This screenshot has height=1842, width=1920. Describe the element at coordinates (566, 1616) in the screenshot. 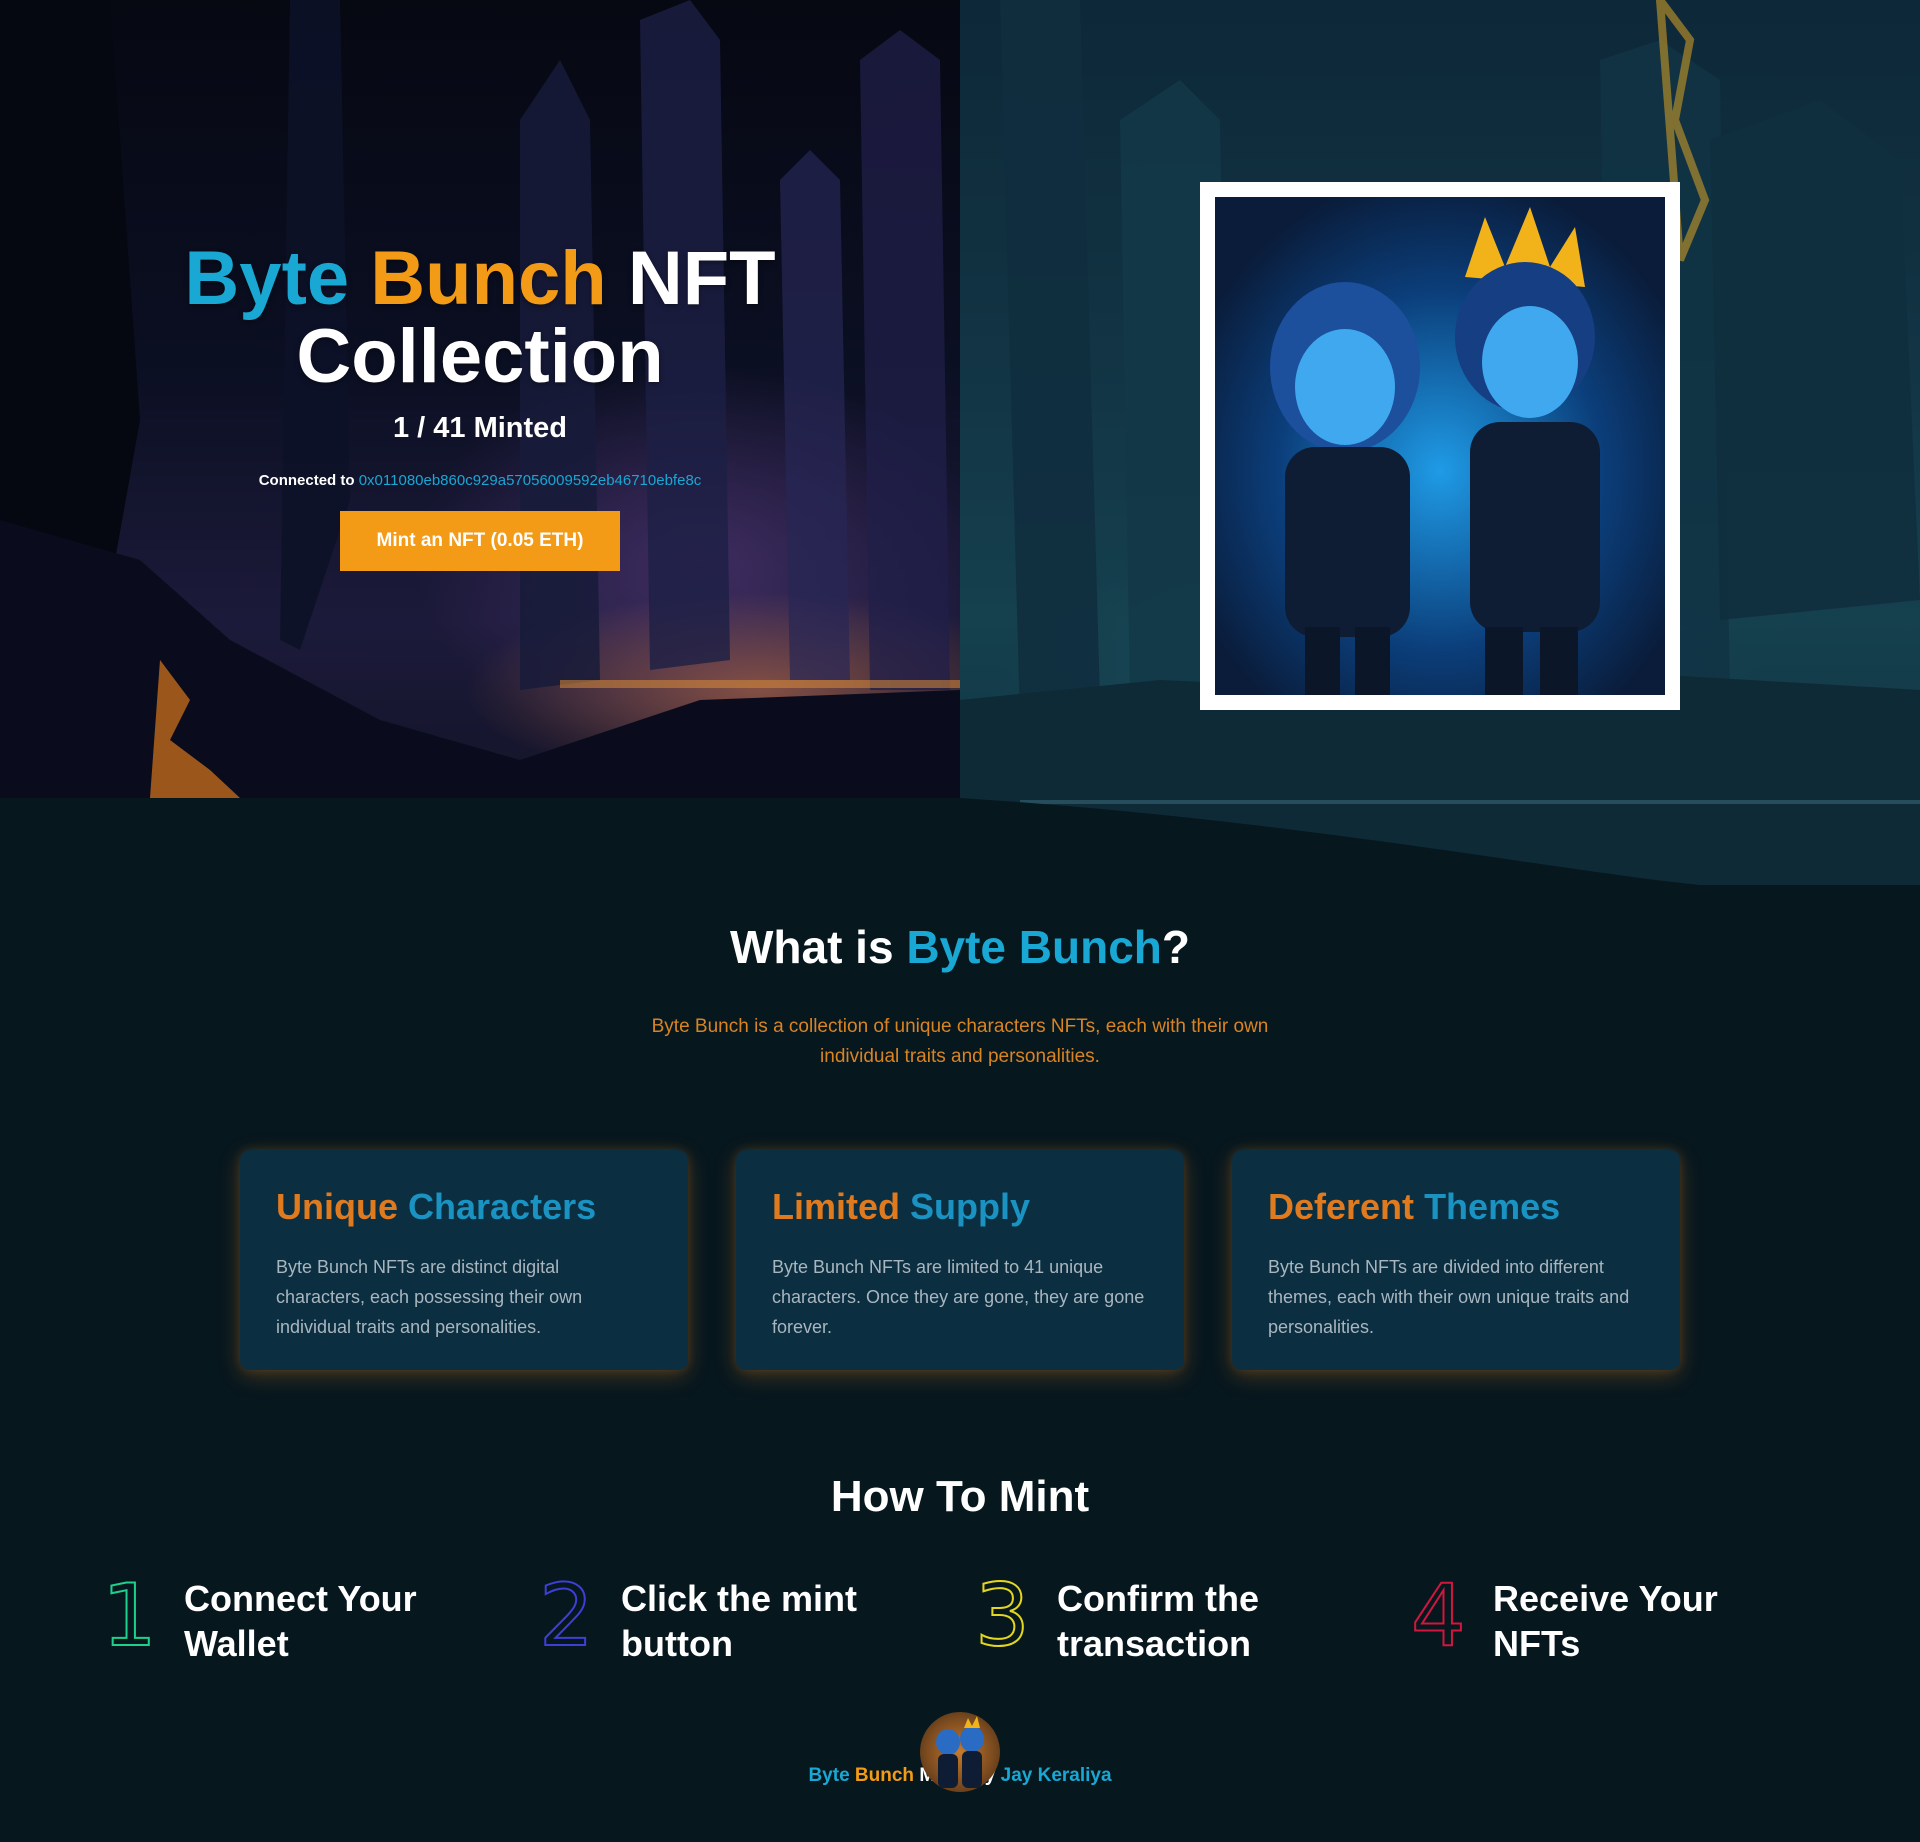

I see `step-number: 2` at that location.